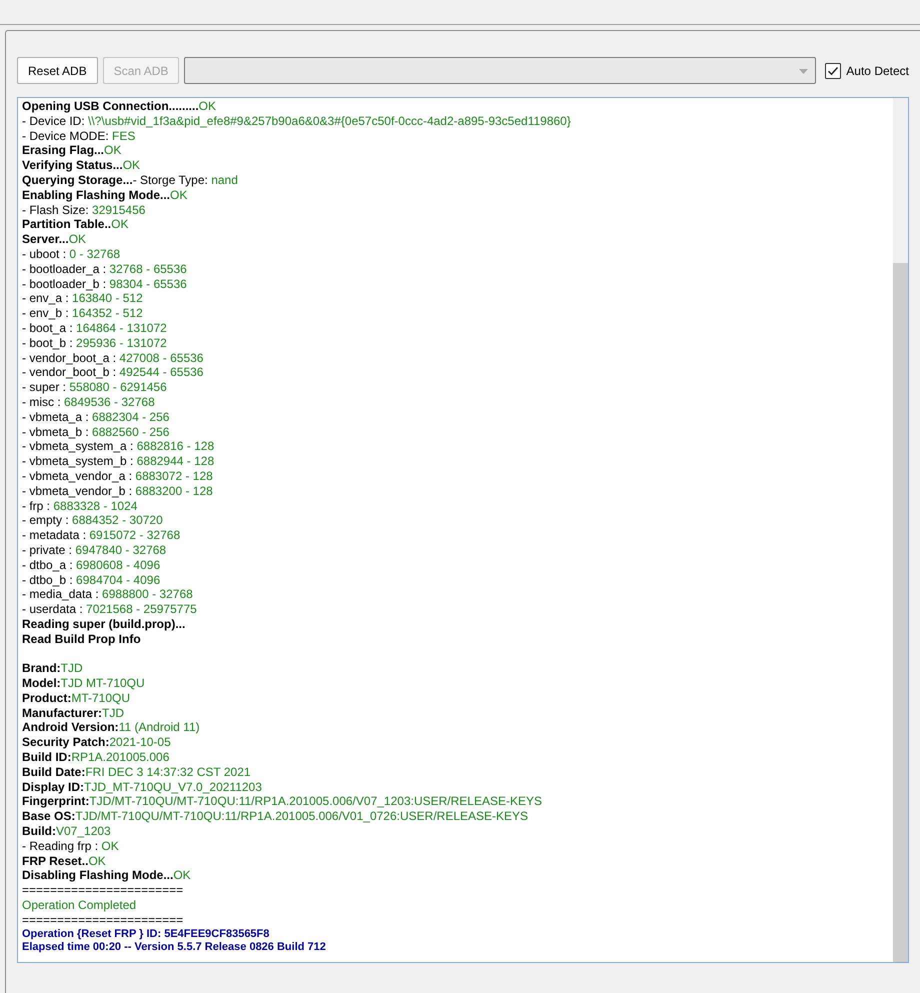 Image resolution: width=920 pixels, height=993 pixels. Describe the element at coordinates (136, 772) in the screenshot. I see `log-line: Build Date:FRI DEC 3 14:37:32 CST 2021` at that location.